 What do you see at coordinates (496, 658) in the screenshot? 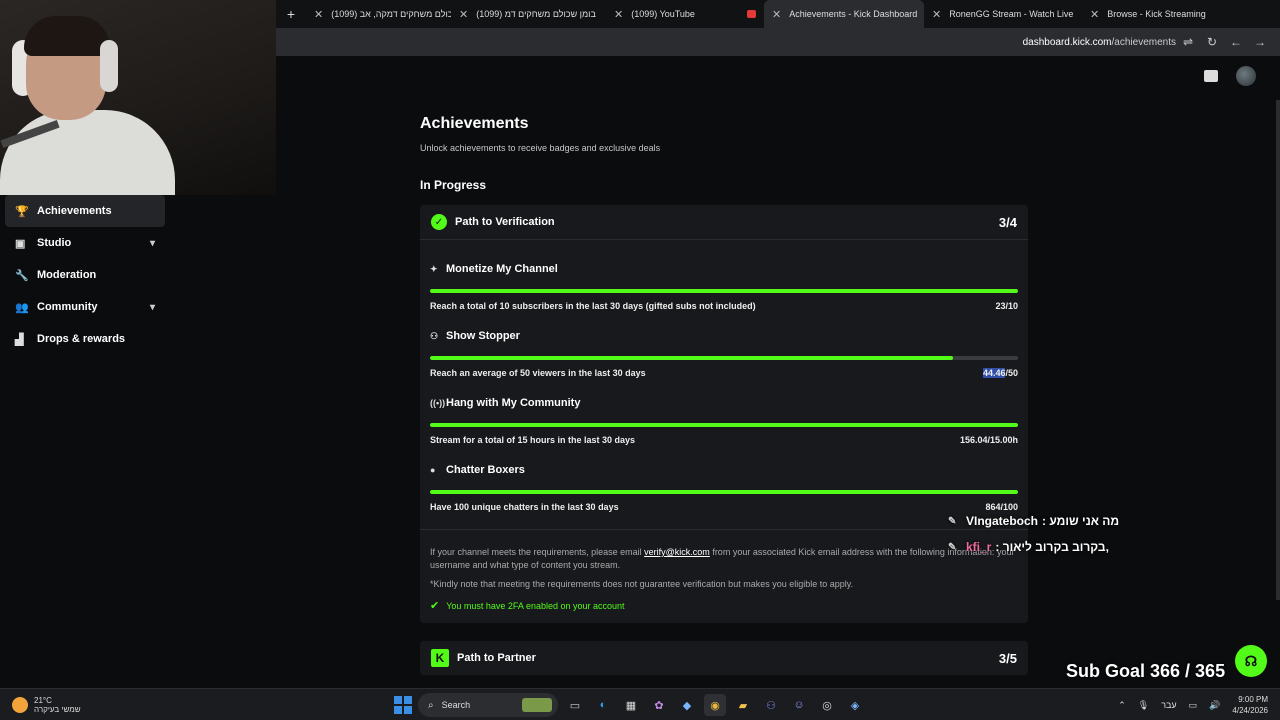
I see `card-title: Path to Partner` at bounding box center [496, 658].